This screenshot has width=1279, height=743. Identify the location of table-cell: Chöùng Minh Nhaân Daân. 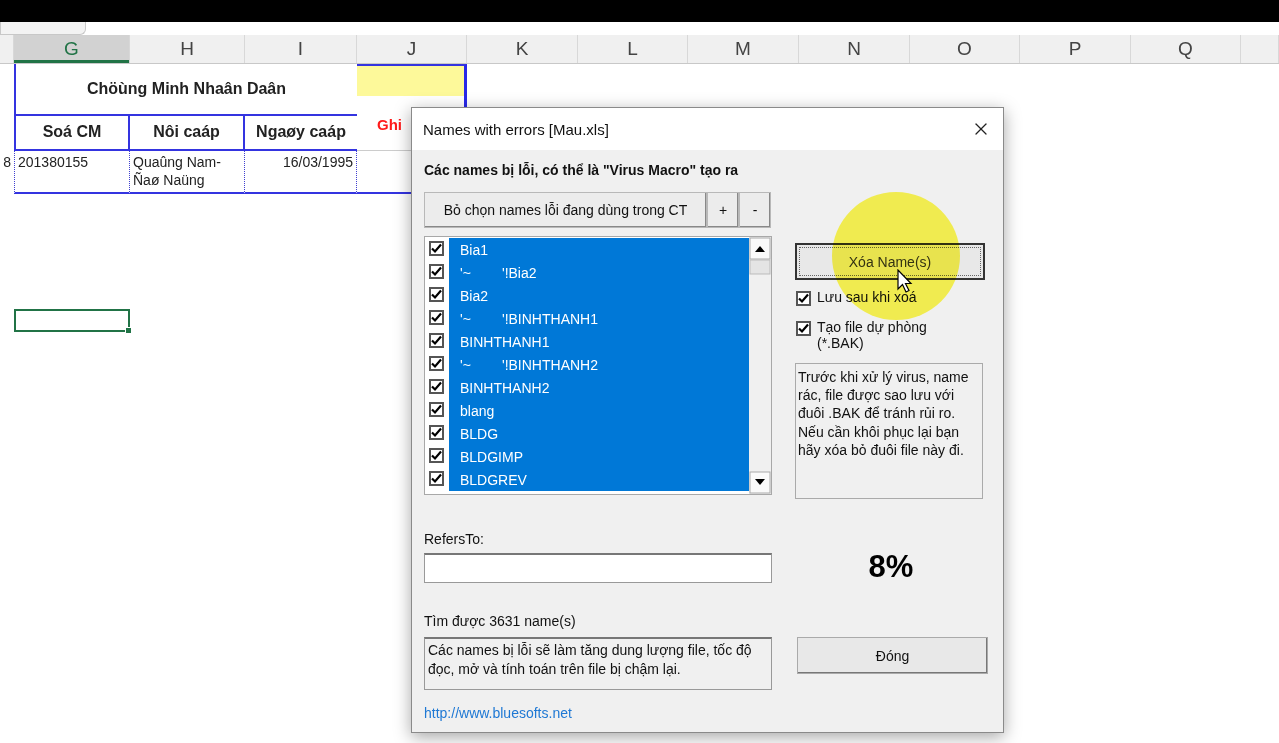
(185, 90).